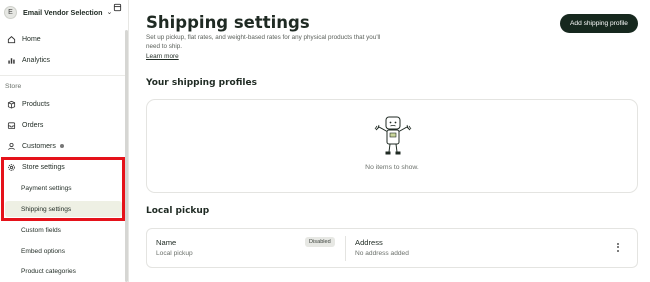 The image size is (650, 282). What do you see at coordinates (109, 12) in the screenshot?
I see `chevron-down-icon: ⌄` at bounding box center [109, 12].